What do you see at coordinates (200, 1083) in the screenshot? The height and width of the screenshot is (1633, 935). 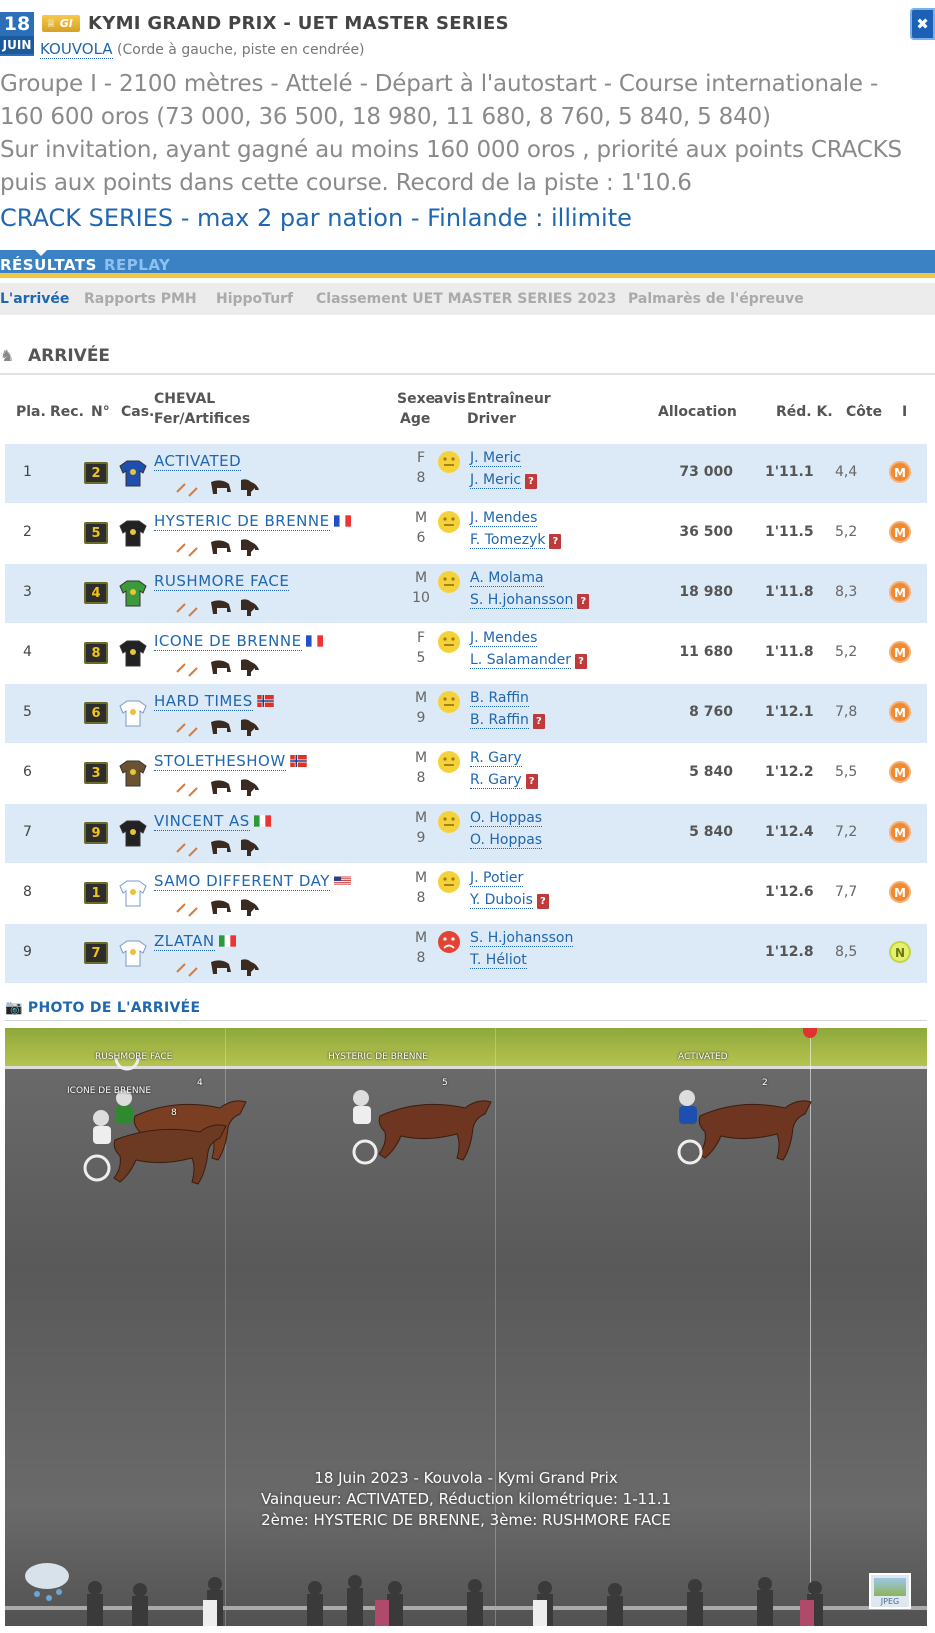 I see `saddle-number: 4` at bounding box center [200, 1083].